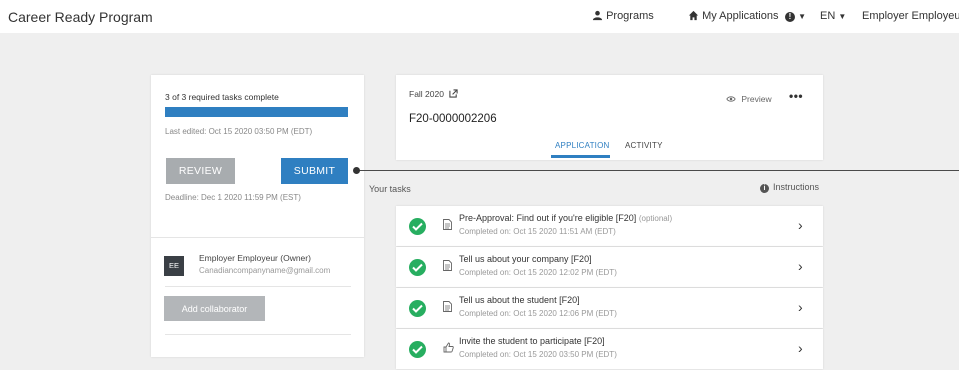  What do you see at coordinates (796, 187) in the screenshot?
I see `instructions-label: Instructions` at bounding box center [796, 187].